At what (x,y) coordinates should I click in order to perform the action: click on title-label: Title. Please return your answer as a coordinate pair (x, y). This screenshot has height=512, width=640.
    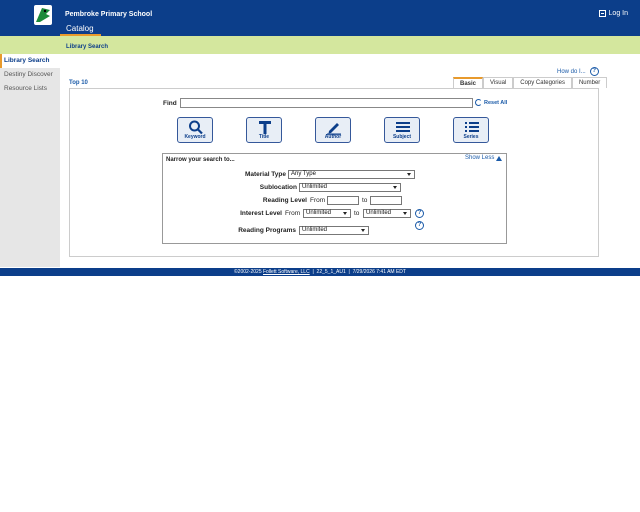
    Looking at the image, I should click on (264, 137).